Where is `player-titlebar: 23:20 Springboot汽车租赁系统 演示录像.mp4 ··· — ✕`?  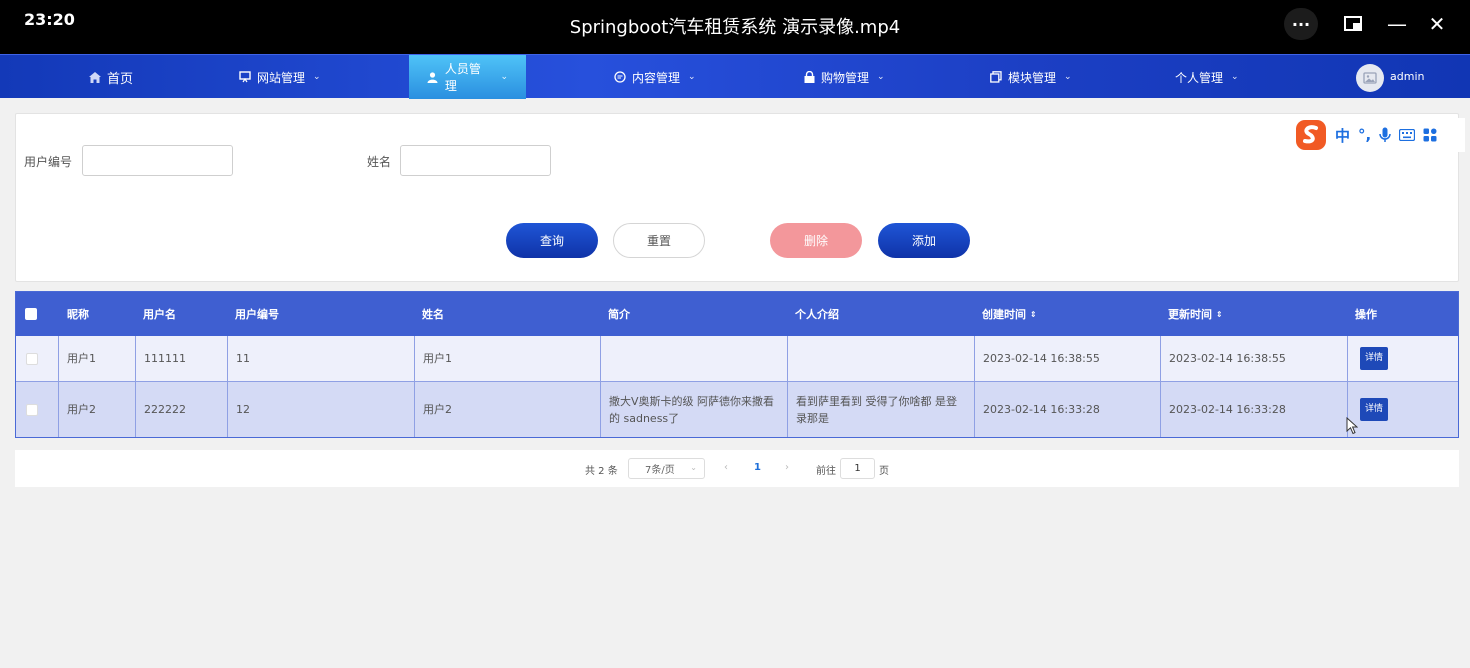 player-titlebar: 23:20 Springboot汽车租赁系统 演示录像.mp4 ··· — ✕ is located at coordinates (735, 27).